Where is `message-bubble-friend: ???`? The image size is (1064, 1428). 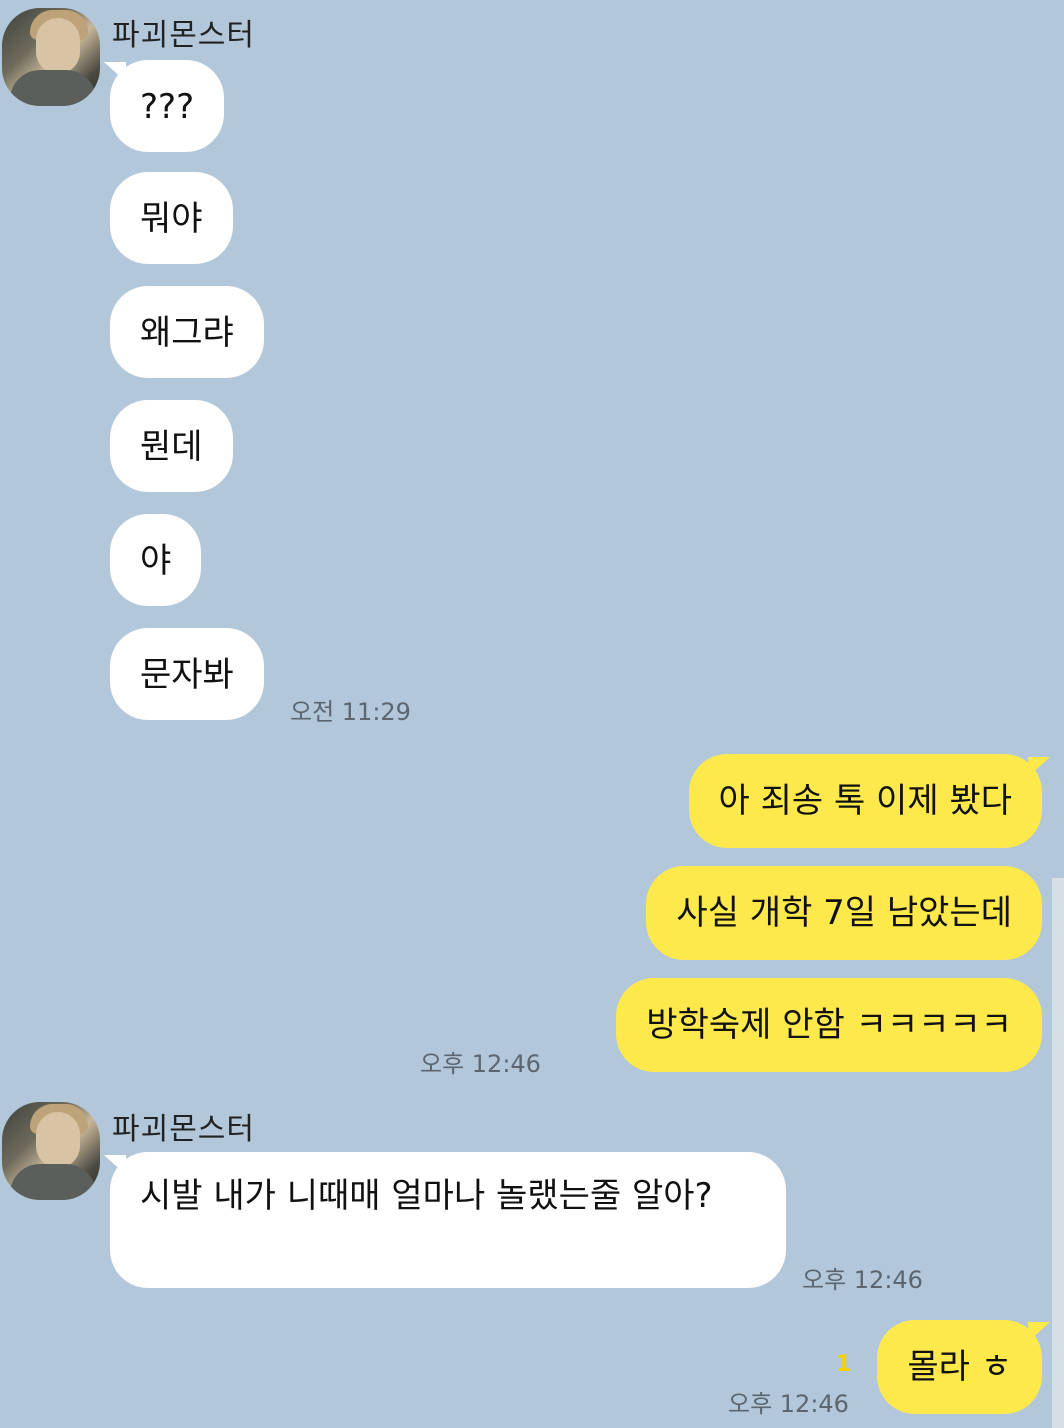
message-bubble-friend: ??? is located at coordinates (167, 106).